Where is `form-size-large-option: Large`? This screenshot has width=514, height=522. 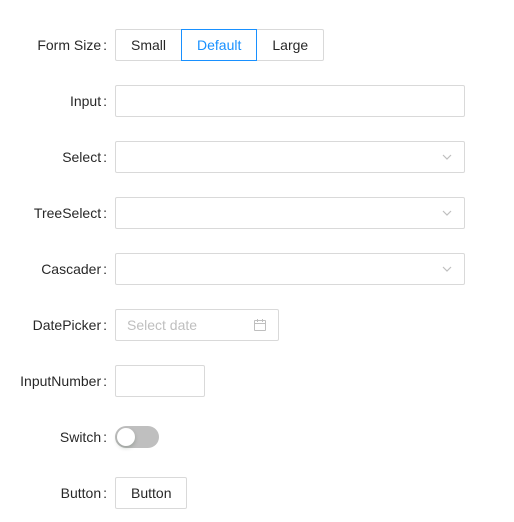 form-size-large-option: Large is located at coordinates (290, 45).